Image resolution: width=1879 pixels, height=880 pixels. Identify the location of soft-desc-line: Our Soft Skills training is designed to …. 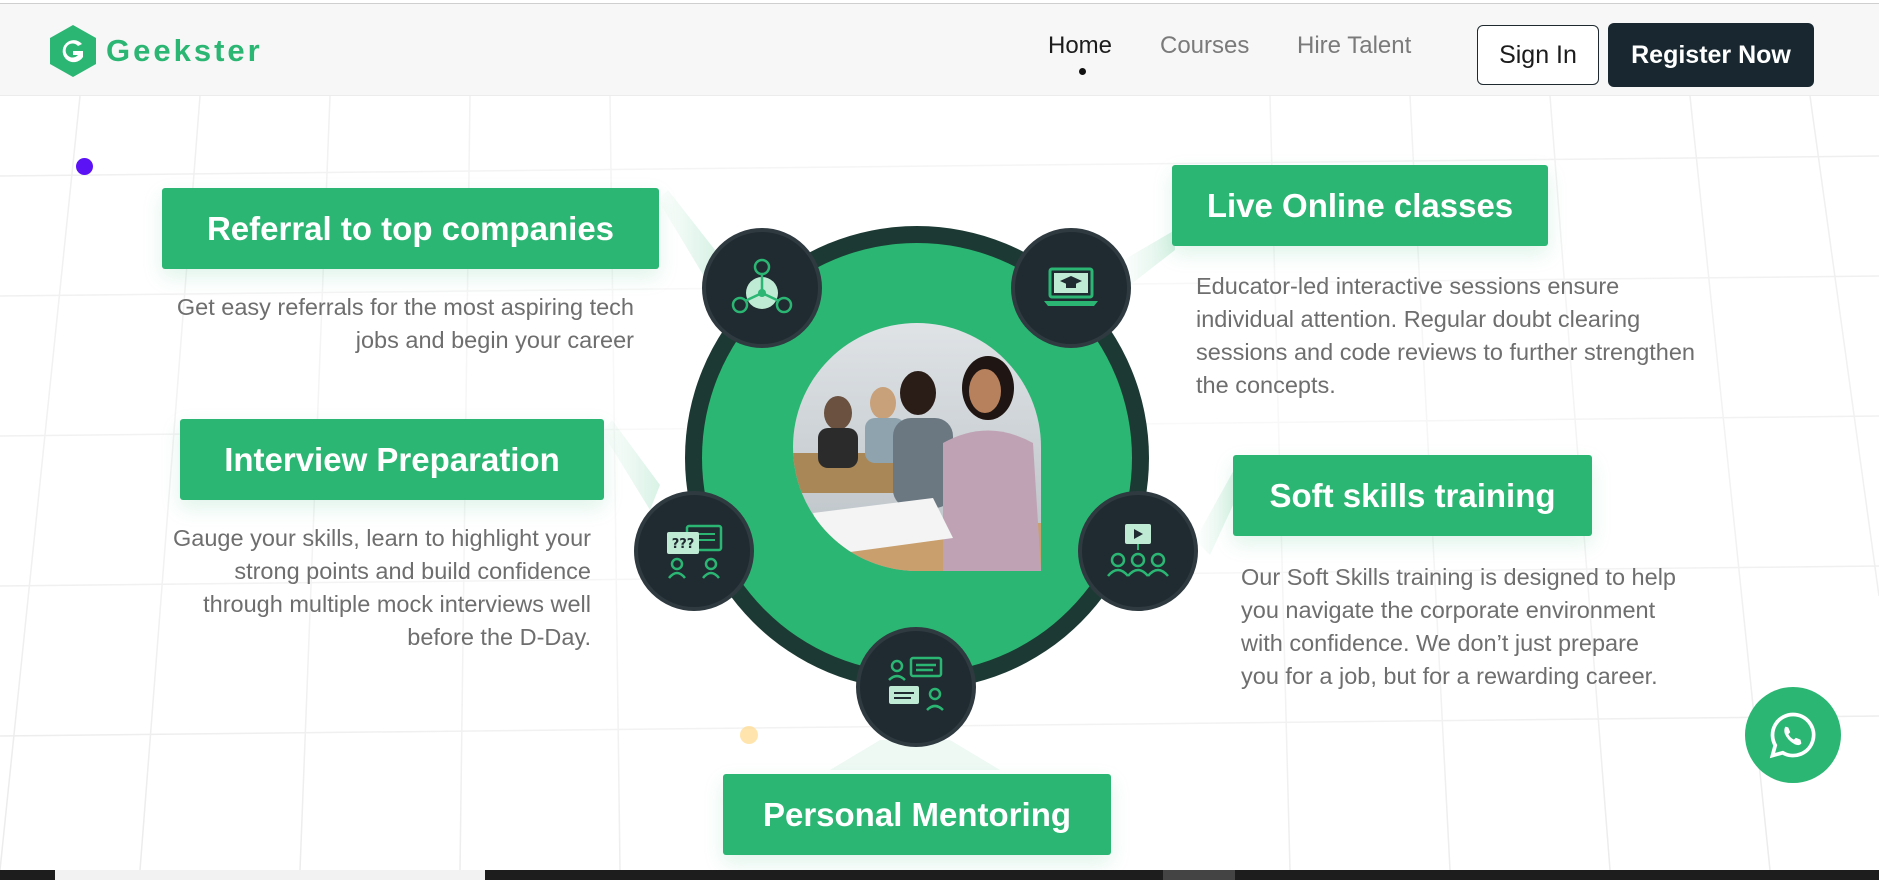
(1458, 577).